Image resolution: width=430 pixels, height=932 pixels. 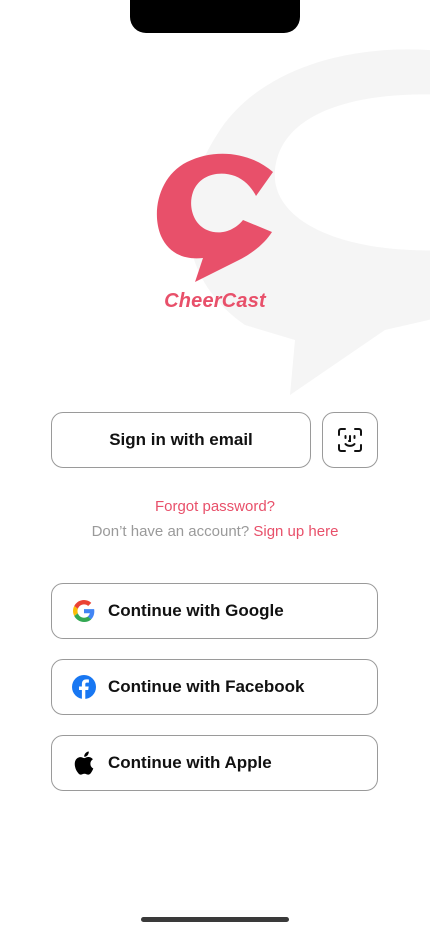 What do you see at coordinates (215, 506) in the screenshot?
I see `forgot-password-link: Forgot password?` at bounding box center [215, 506].